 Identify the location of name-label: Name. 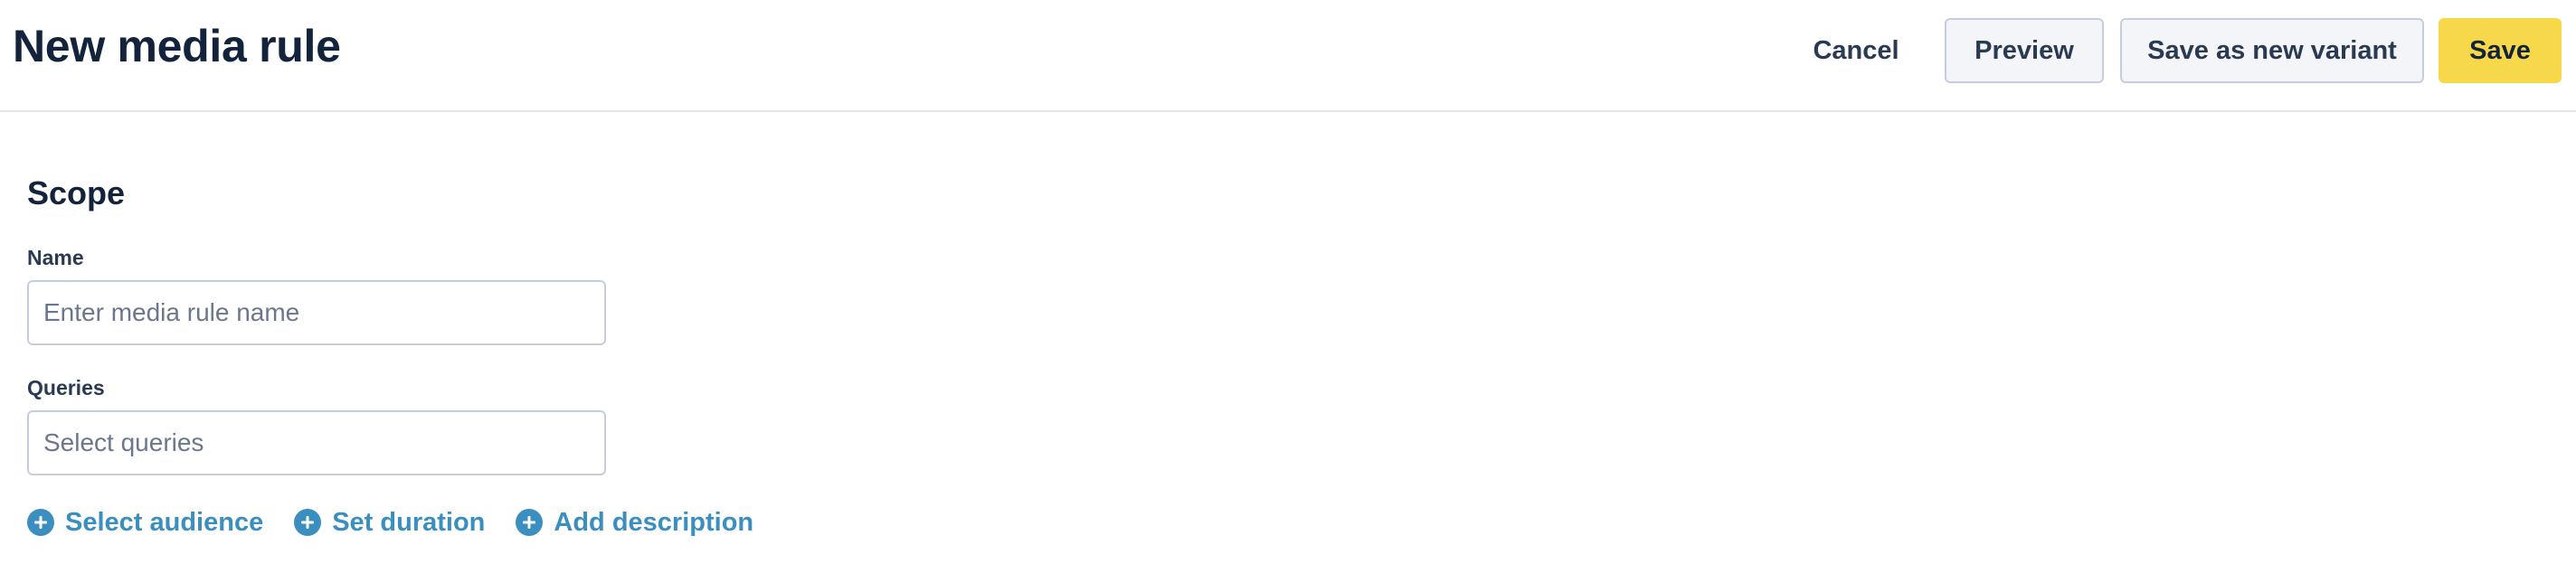
(56, 258).